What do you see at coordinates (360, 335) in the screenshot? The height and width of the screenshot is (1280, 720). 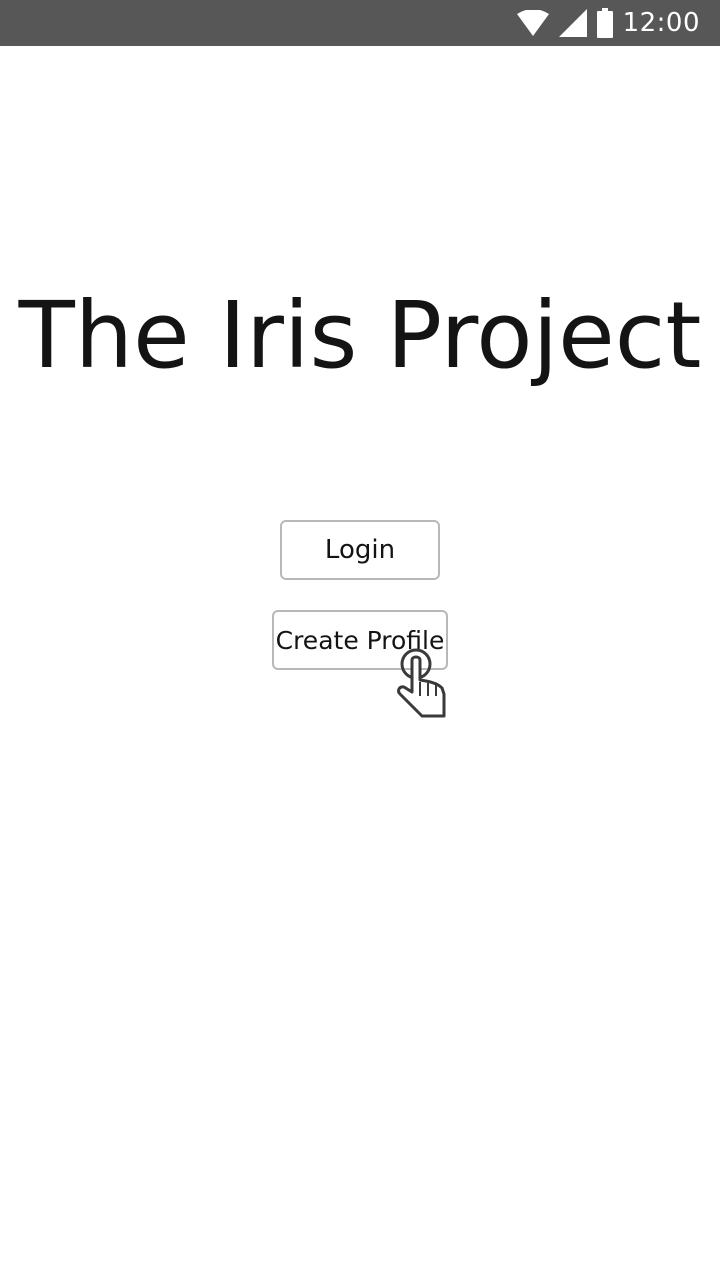 I see `app-title: The Iris Project` at bounding box center [360, 335].